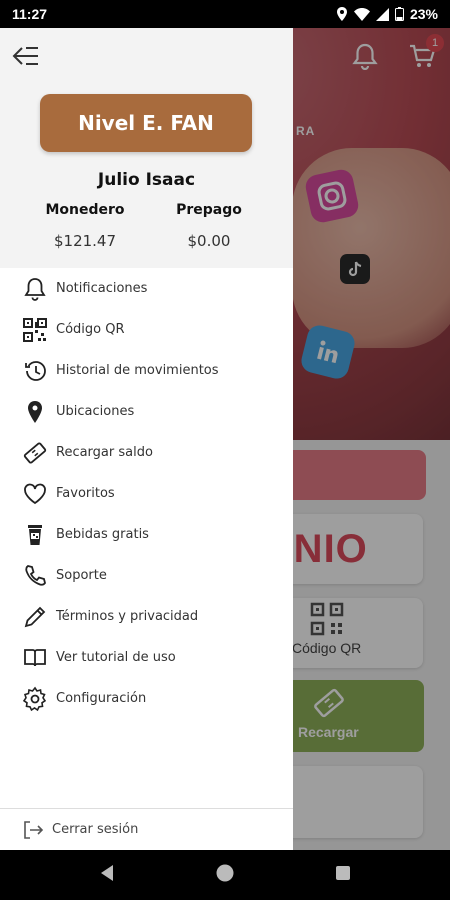 The image size is (450, 900). Describe the element at coordinates (95, 411) in the screenshot. I see `menu-item-label: Ubicaciones` at that location.